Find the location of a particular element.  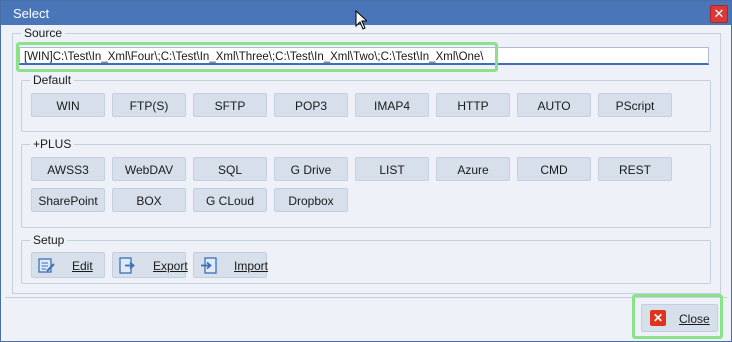

edit-icon is located at coordinates (46, 265).